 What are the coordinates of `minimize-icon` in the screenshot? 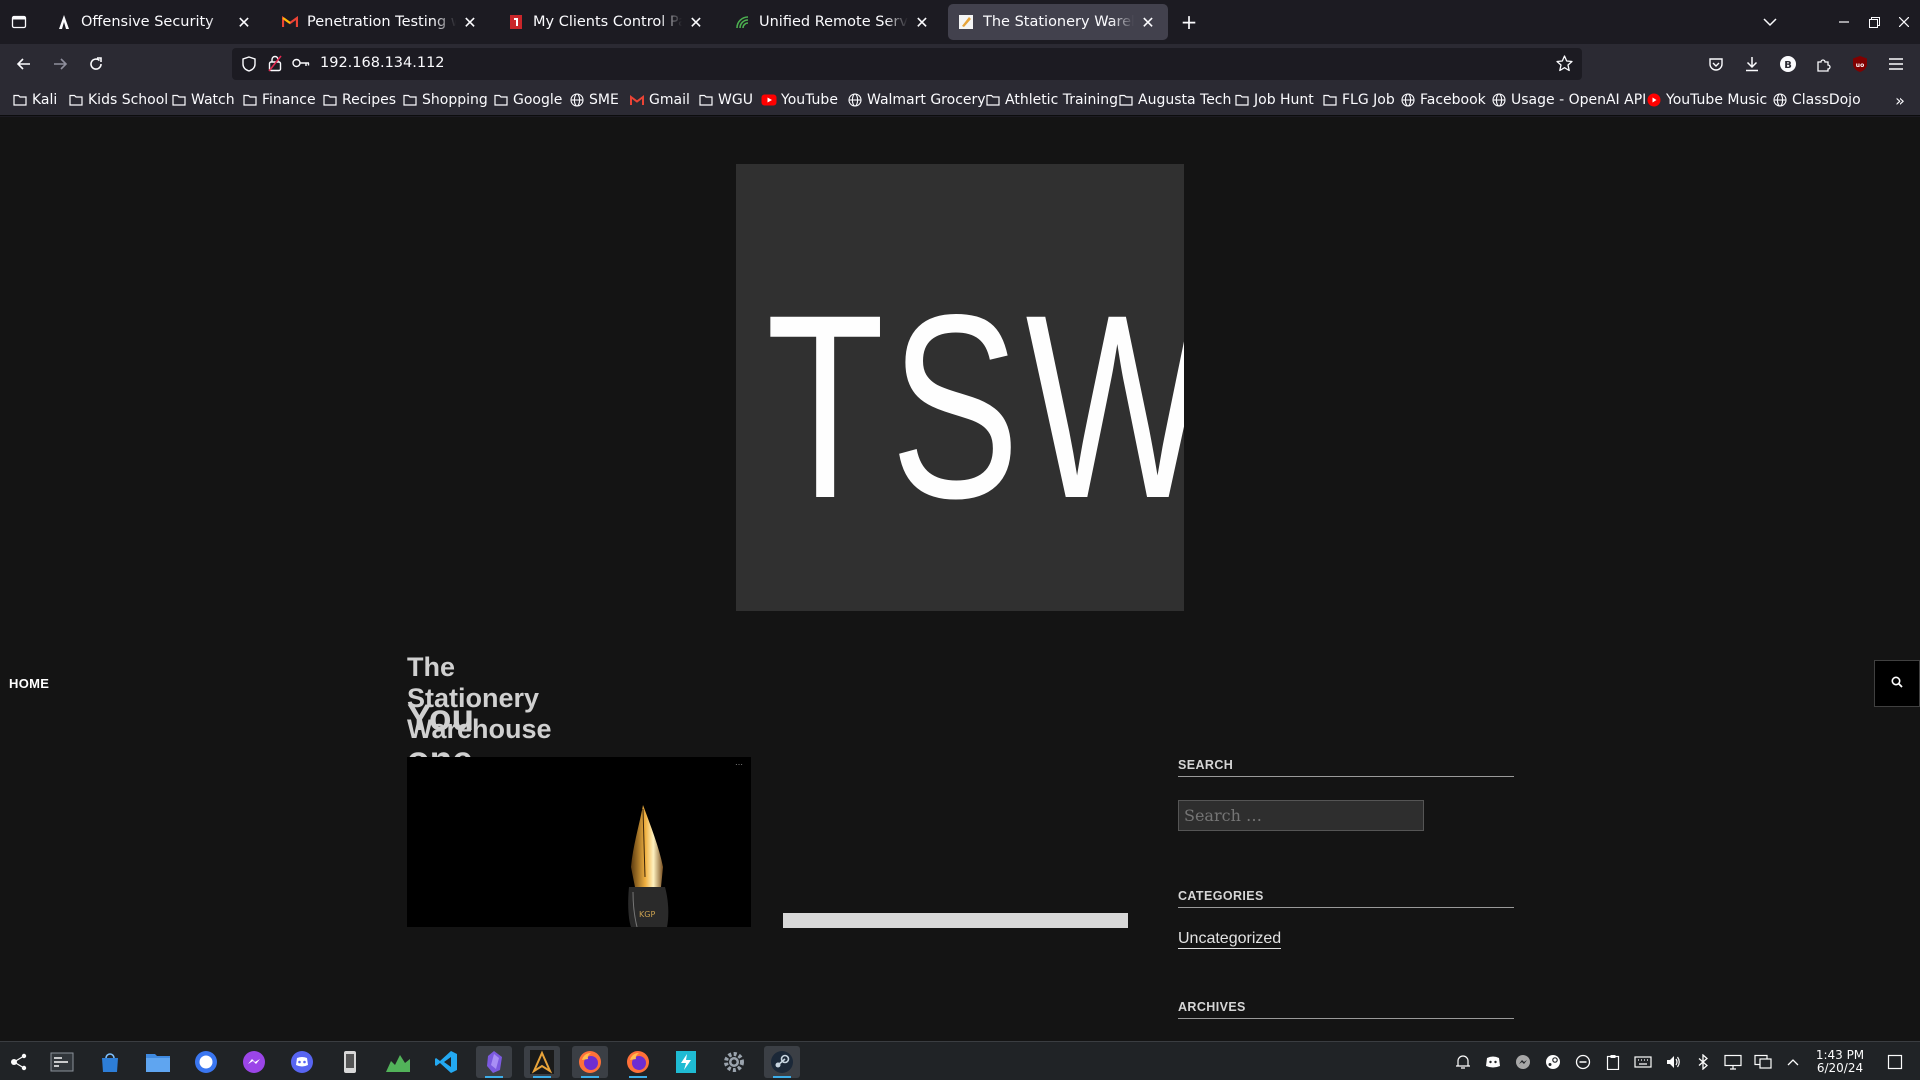 It's located at (1844, 22).